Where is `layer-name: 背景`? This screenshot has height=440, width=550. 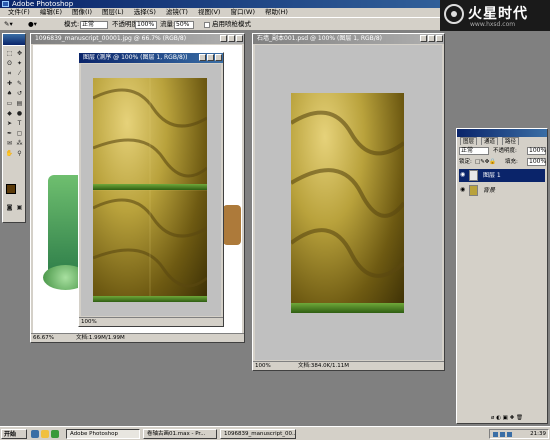 layer-name: 背景 is located at coordinates (489, 190).